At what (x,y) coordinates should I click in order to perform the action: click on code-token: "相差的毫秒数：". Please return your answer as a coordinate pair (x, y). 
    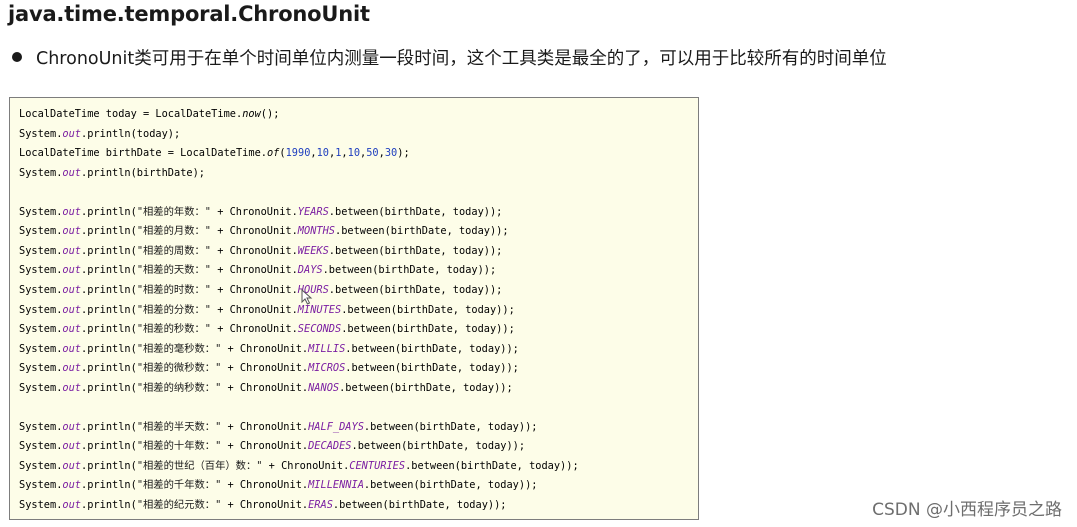
    Looking at the image, I should click on (179, 348).